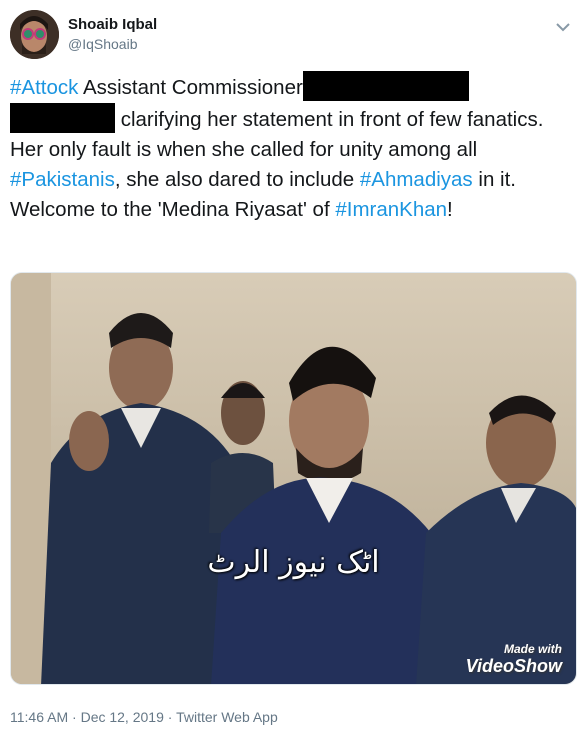 The image size is (587, 743). Describe the element at coordinates (237, 179) in the screenshot. I see `tweet-text-part: , she also dared to include` at that location.